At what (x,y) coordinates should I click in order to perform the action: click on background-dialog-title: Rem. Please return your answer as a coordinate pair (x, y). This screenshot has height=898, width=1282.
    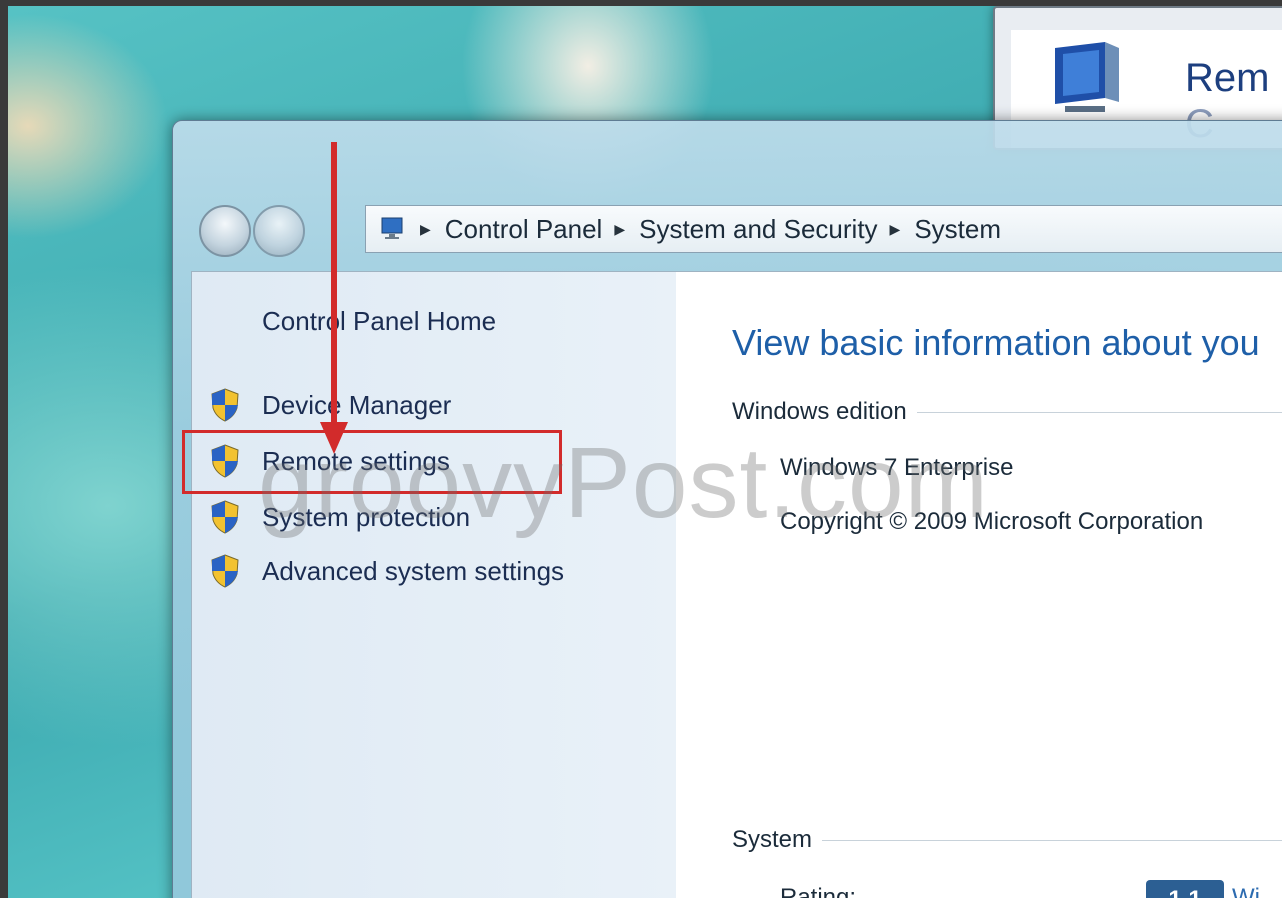
    Looking at the image, I should click on (1227, 78).